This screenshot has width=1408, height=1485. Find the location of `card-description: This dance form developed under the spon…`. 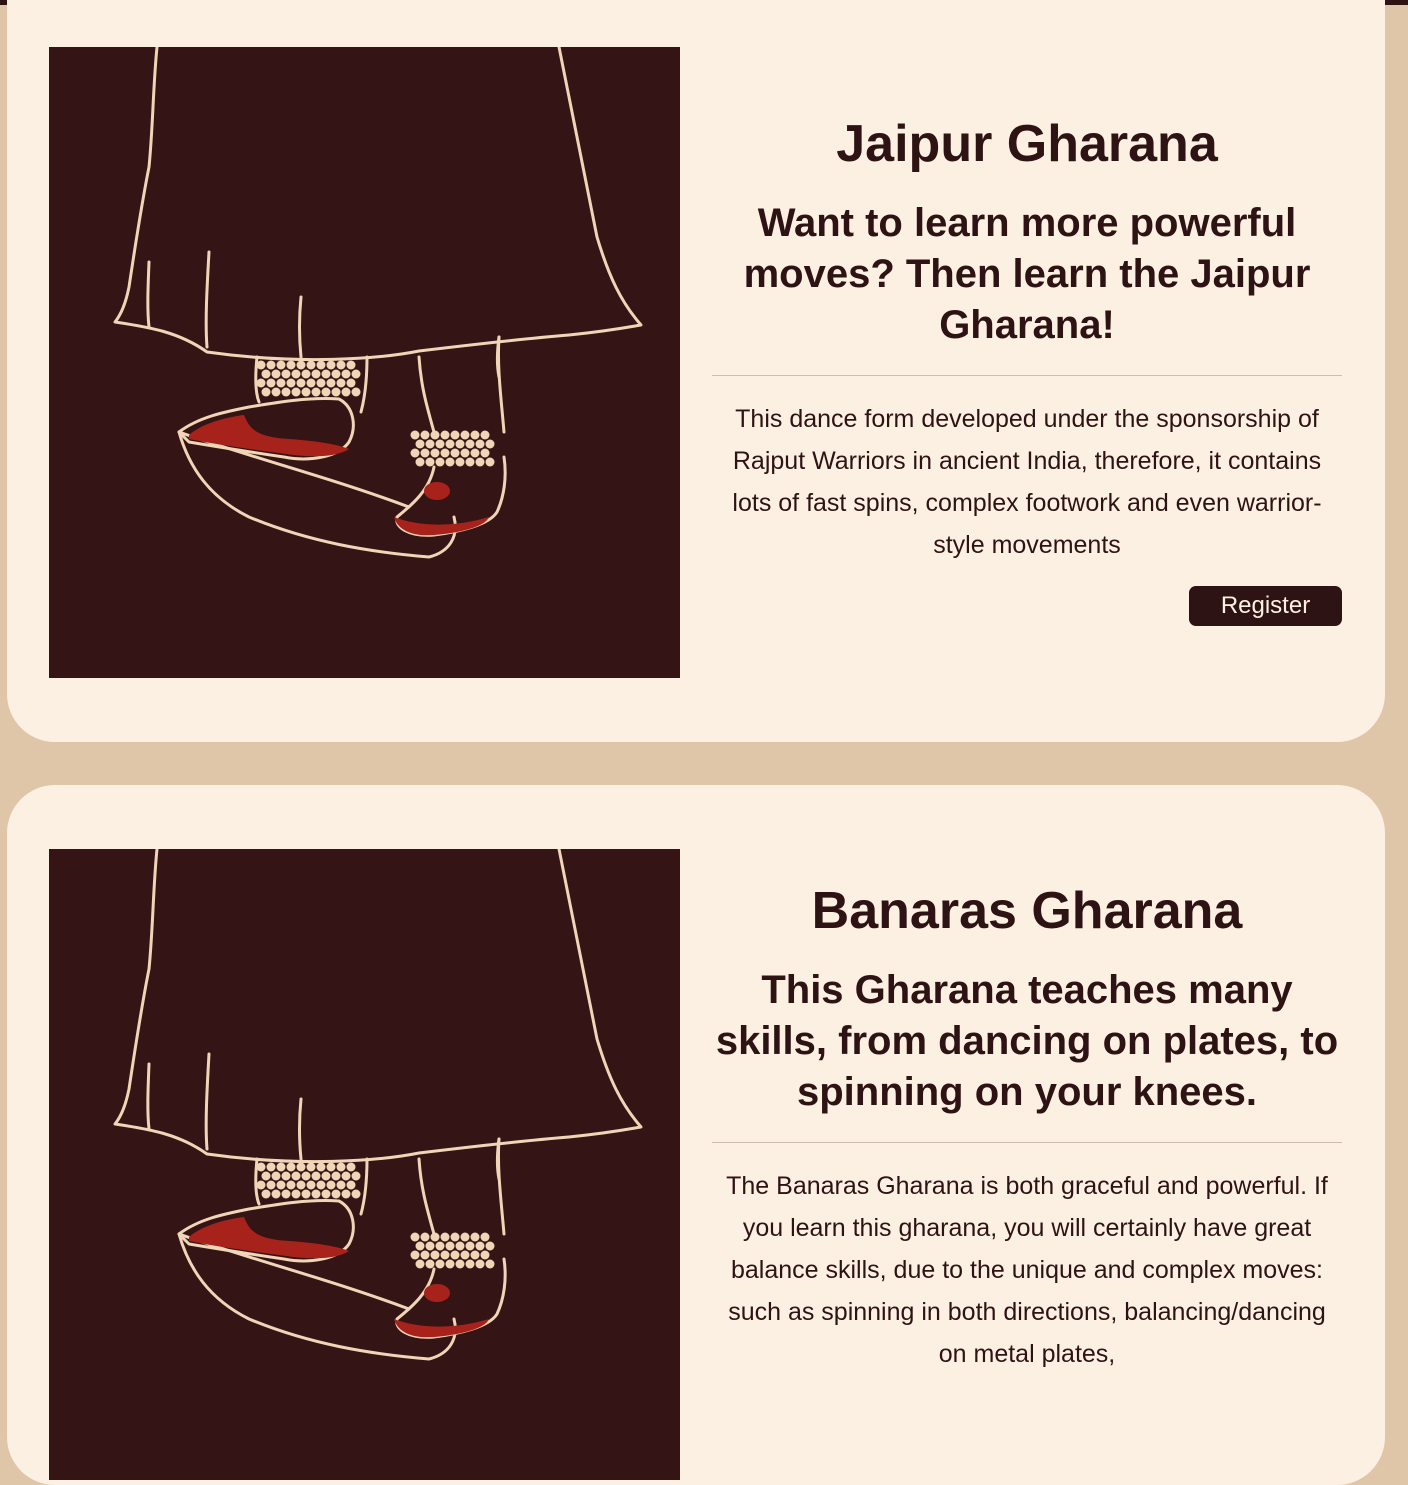

card-description: This dance form developed under the spon… is located at coordinates (1027, 482).